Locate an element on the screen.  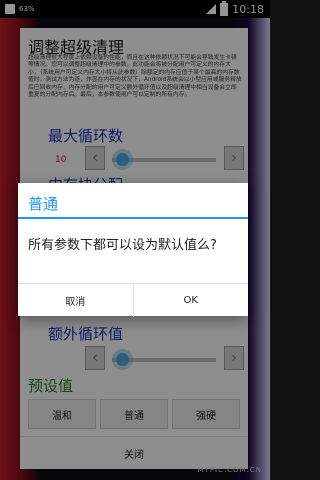
watermark: MYPIC.COM.CN is located at coordinates (229, 470).